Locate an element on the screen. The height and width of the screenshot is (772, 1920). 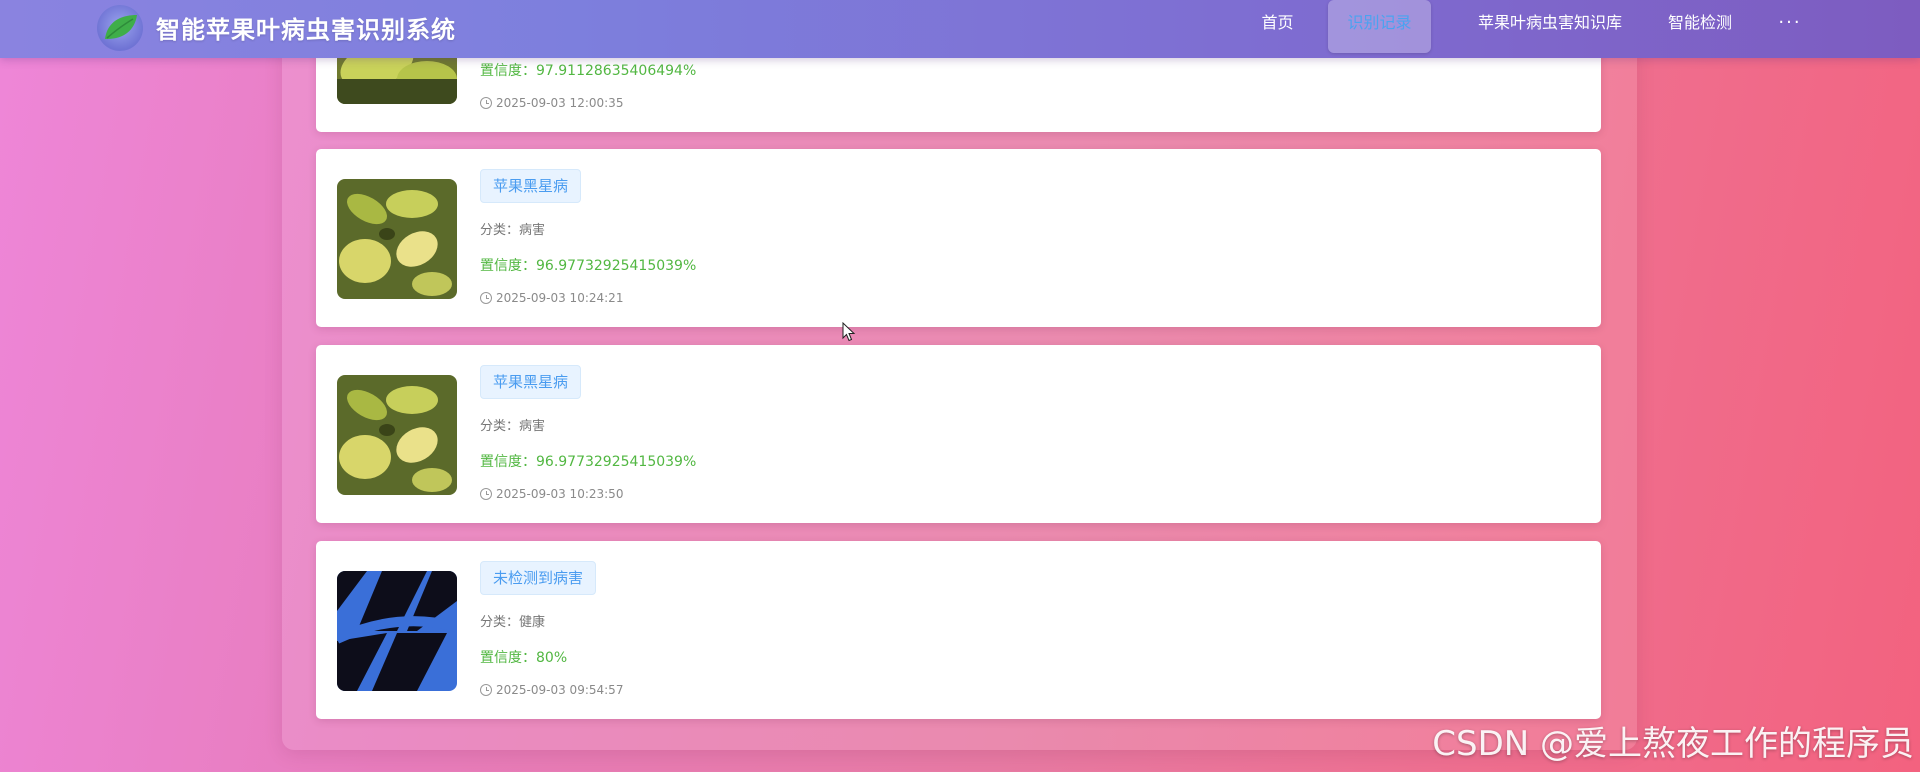
record-time-text: 2025-09-03 12:00:35 is located at coordinates (560, 103).